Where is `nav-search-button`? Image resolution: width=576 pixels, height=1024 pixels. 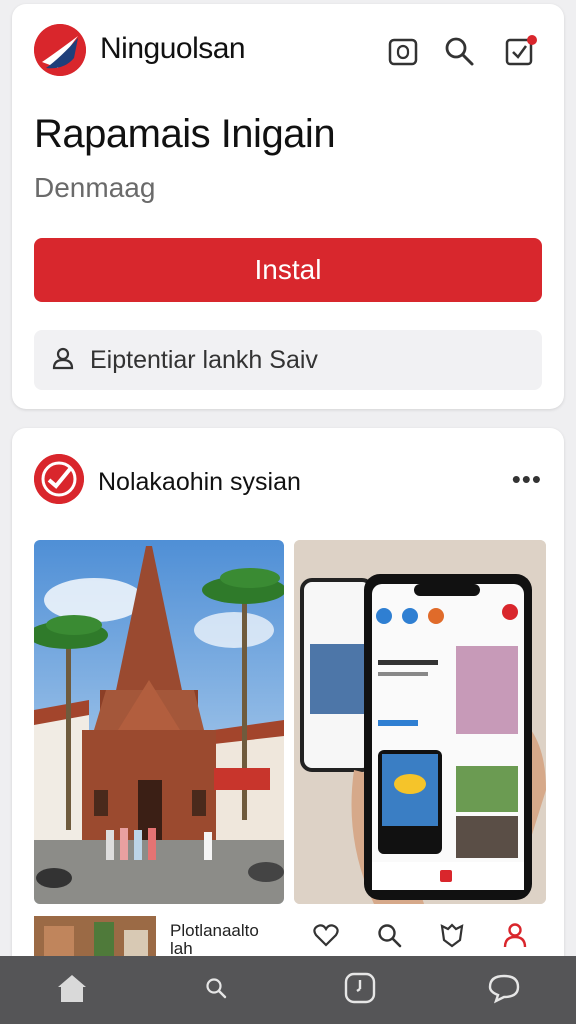 nav-search-button is located at coordinates (216, 990).